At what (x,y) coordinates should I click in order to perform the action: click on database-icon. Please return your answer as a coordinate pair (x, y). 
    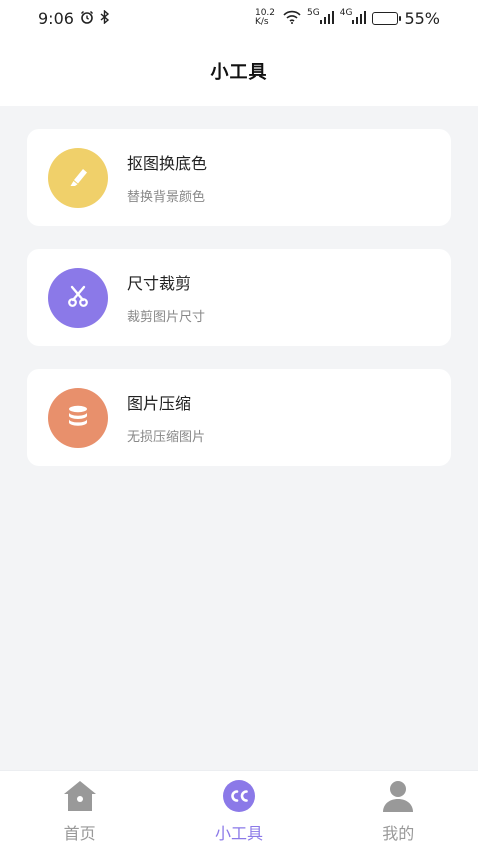
    Looking at the image, I should click on (78, 418).